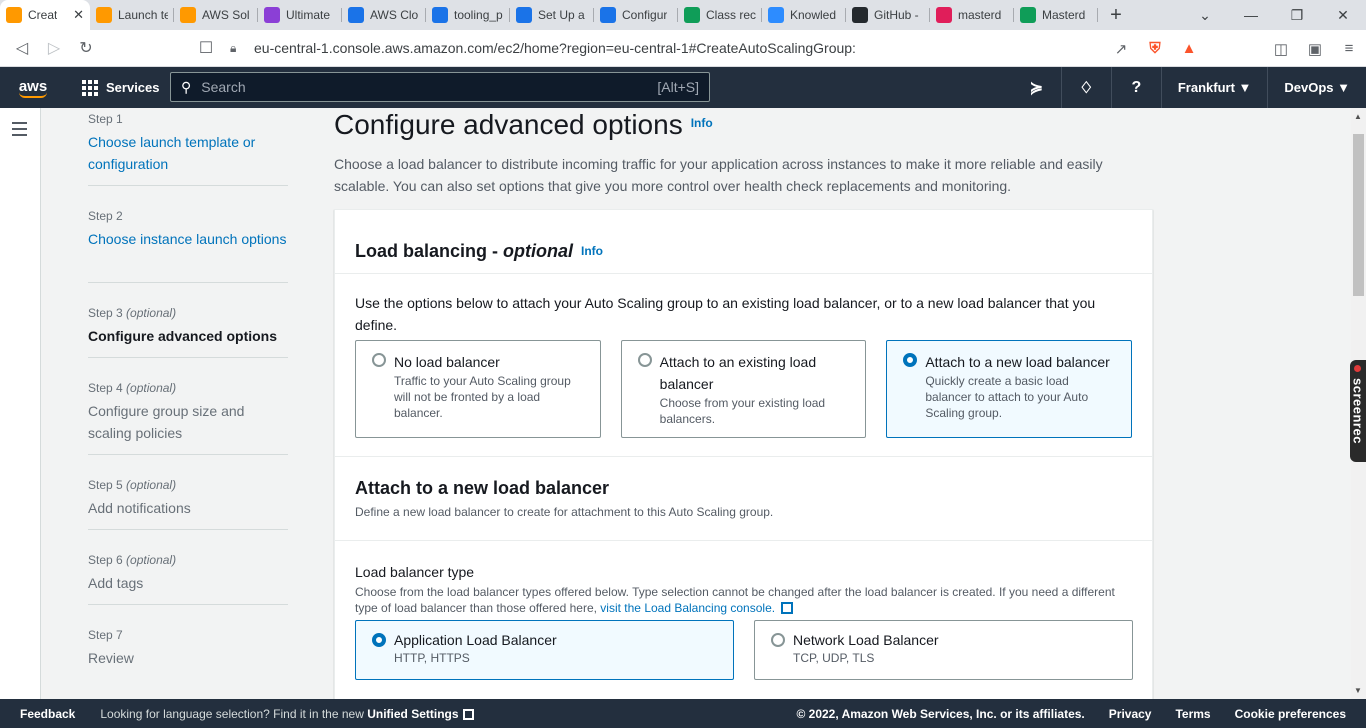 Image resolution: width=1366 pixels, height=728 pixels. What do you see at coordinates (1056, 15) in the screenshot?
I see `browser-tab: Masterd` at bounding box center [1056, 15].